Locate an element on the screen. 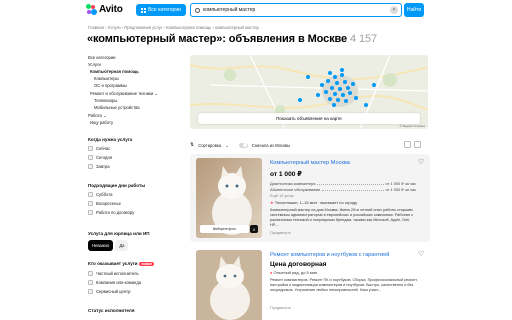 This screenshot has width=512, height=320. provider-title-text: Кто оказывает услуги is located at coordinates (113, 263).